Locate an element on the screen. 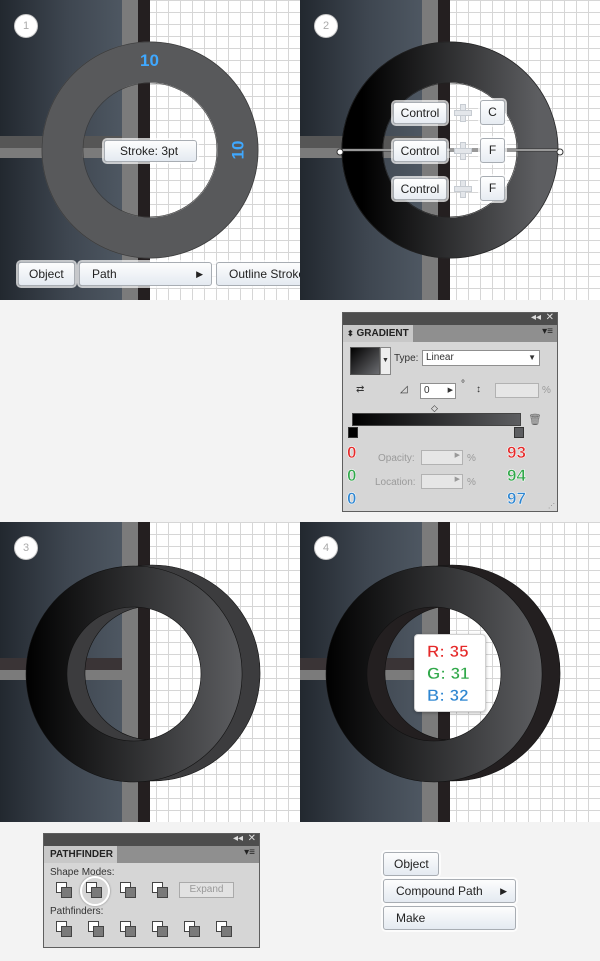  crop-icon is located at coordinates (160, 929).